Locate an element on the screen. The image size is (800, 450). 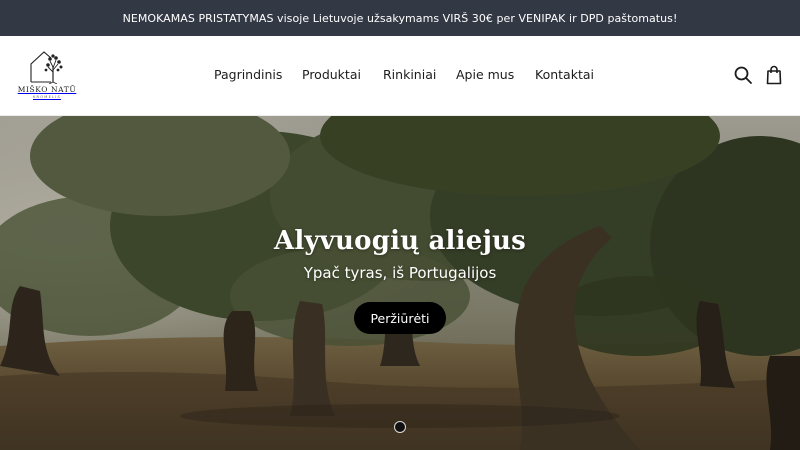
logo: MIŠKO NATŪ KROMELIS is located at coordinates (47, 76).